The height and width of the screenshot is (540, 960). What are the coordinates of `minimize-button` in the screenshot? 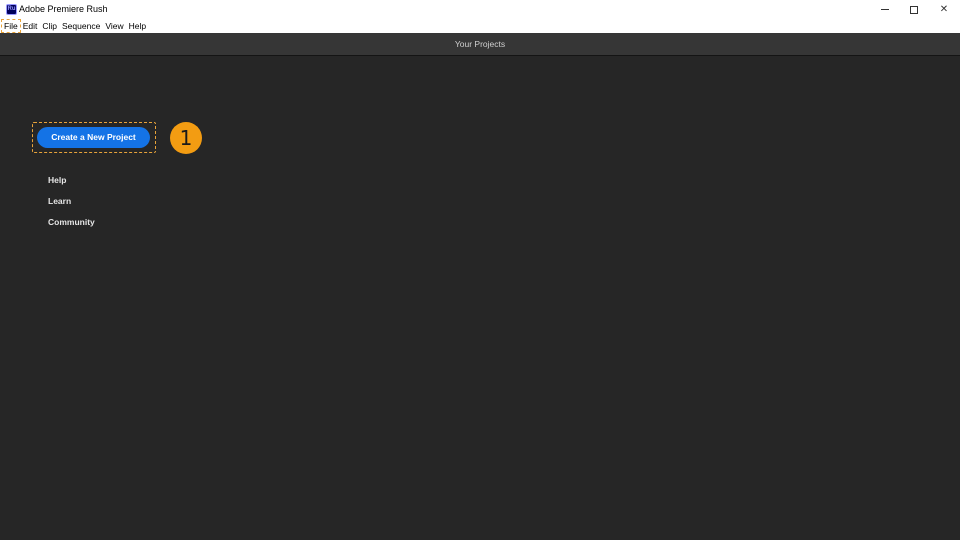 It's located at (885, 9).